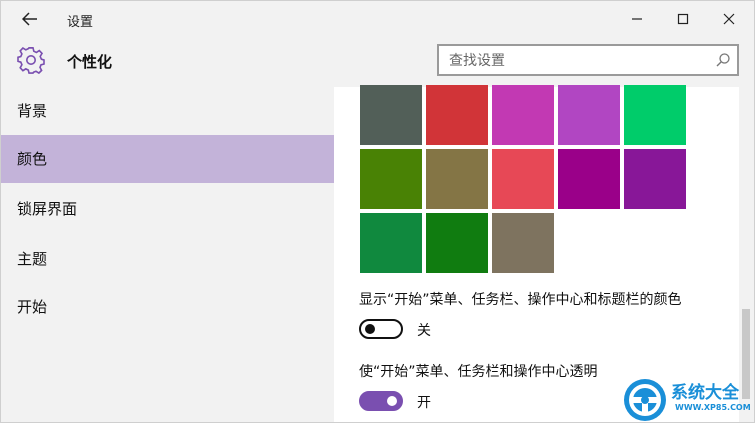  What do you see at coordinates (381, 329) in the screenshot?
I see `show-color-toggle` at bounding box center [381, 329].